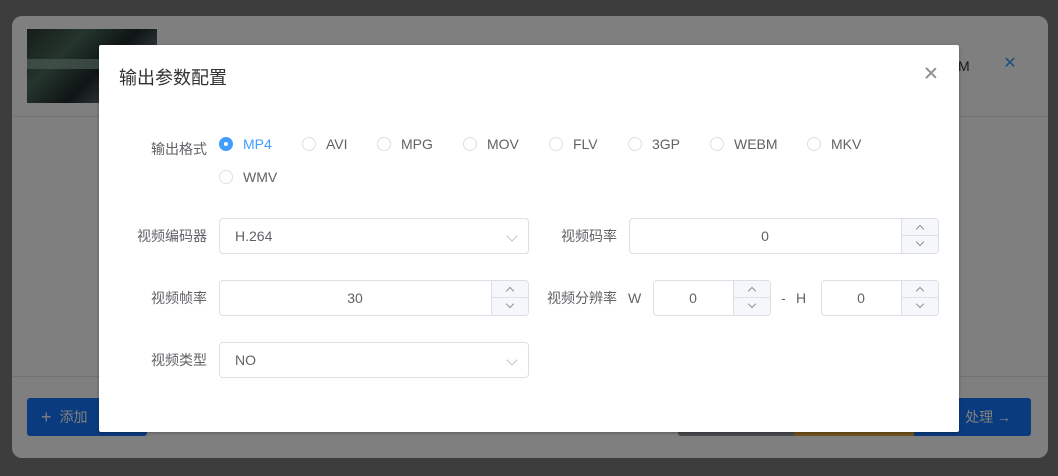 This screenshot has width=1058, height=476. Describe the element at coordinates (245, 360) in the screenshot. I see `video-type-value: NO` at that location.